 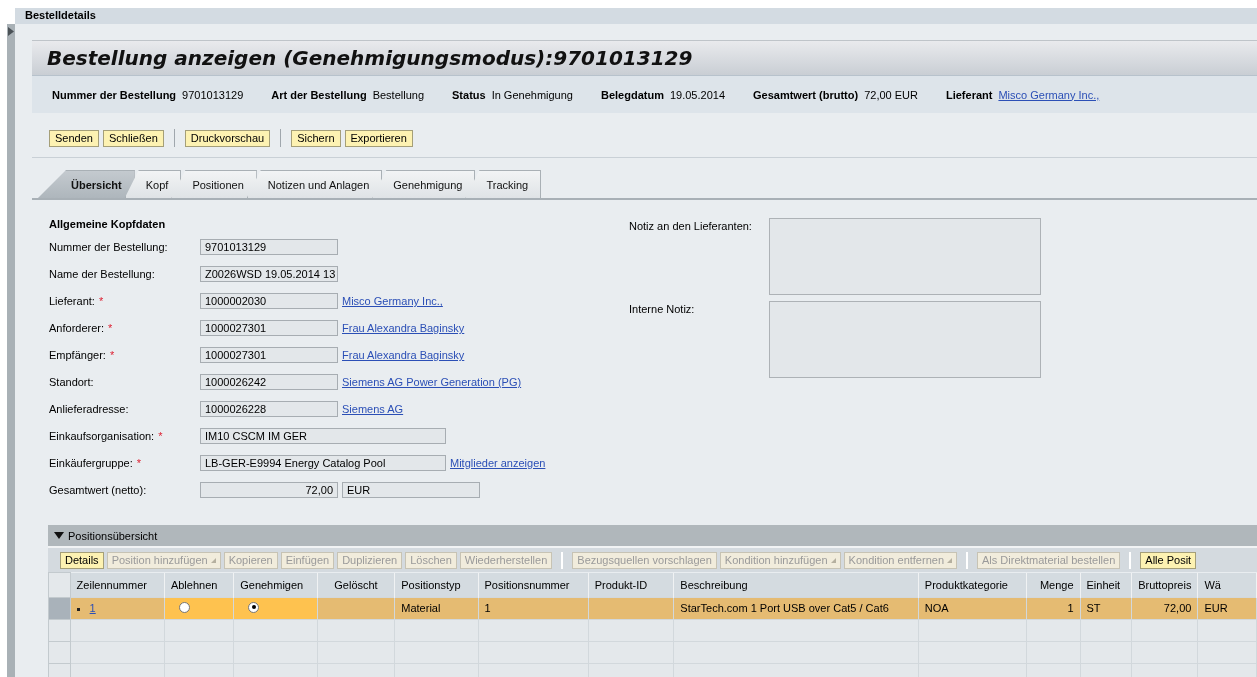 What do you see at coordinates (323, 463) in the screenshot?
I see `input-field: LB-GER-E9994 Energy Catalog Pool` at bounding box center [323, 463].